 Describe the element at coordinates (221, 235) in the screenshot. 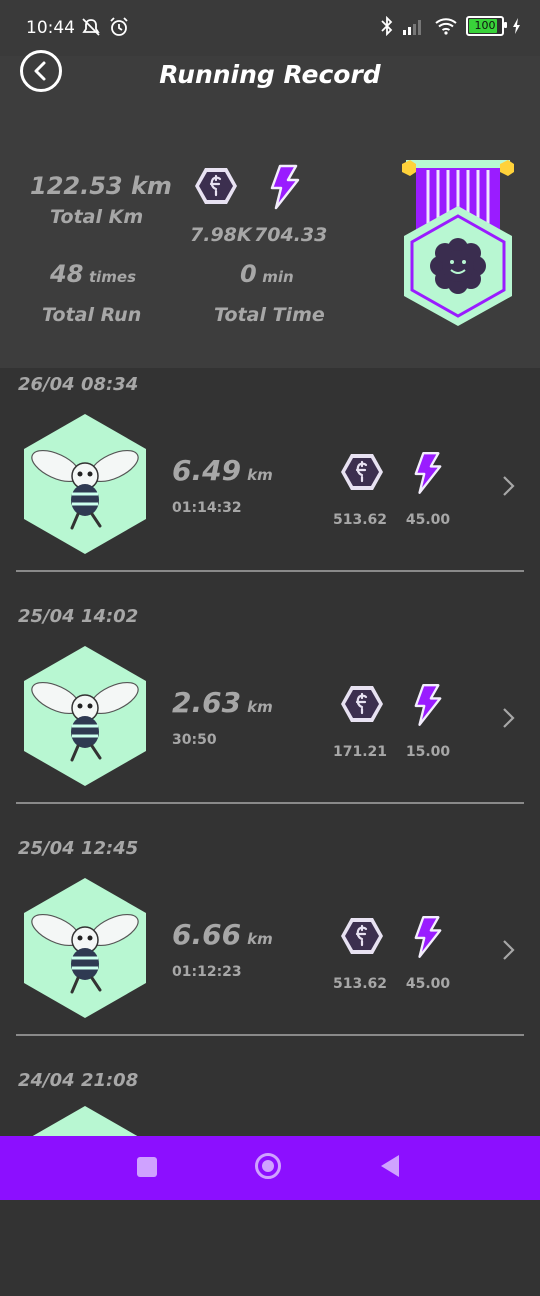

I see `coin-total-value: 7.98K` at that location.